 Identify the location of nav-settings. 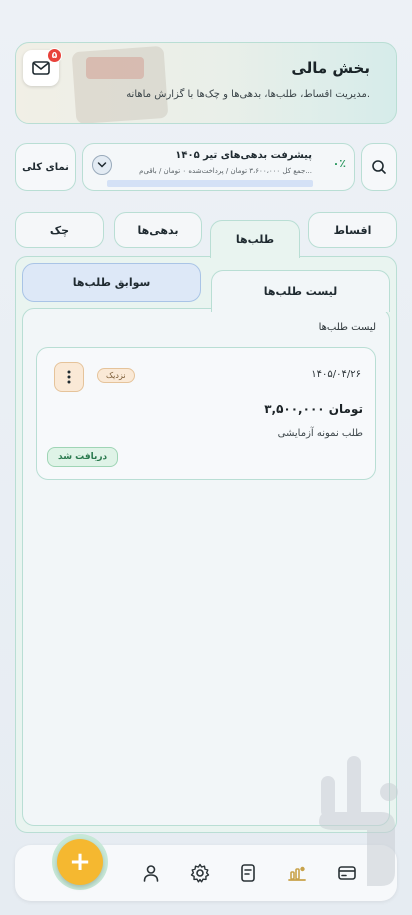
(200, 873).